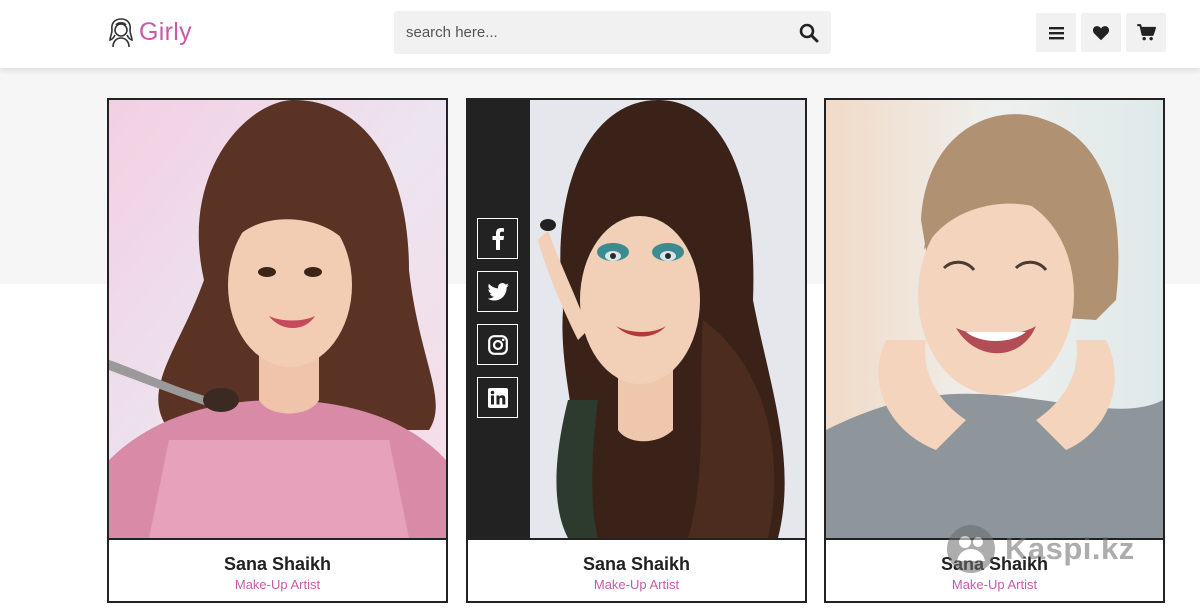 This screenshot has height=614, width=1200. I want to click on search-button, so click(809, 33).